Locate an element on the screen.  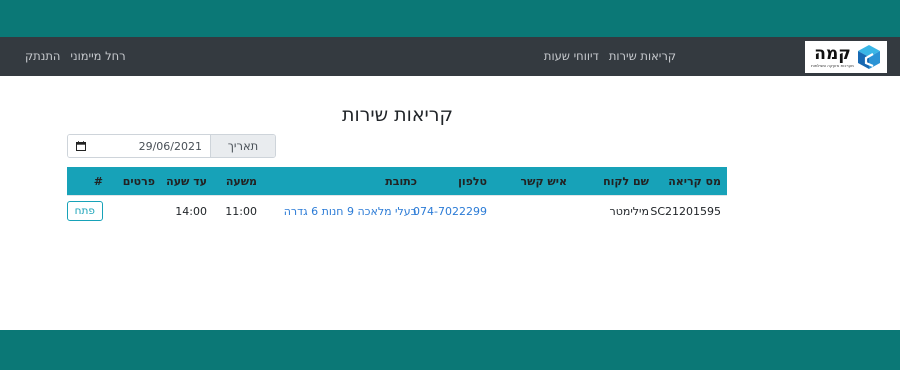
brand-tagline: מערכות אזעקה ומצלמות is located at coordinates (832, 65).